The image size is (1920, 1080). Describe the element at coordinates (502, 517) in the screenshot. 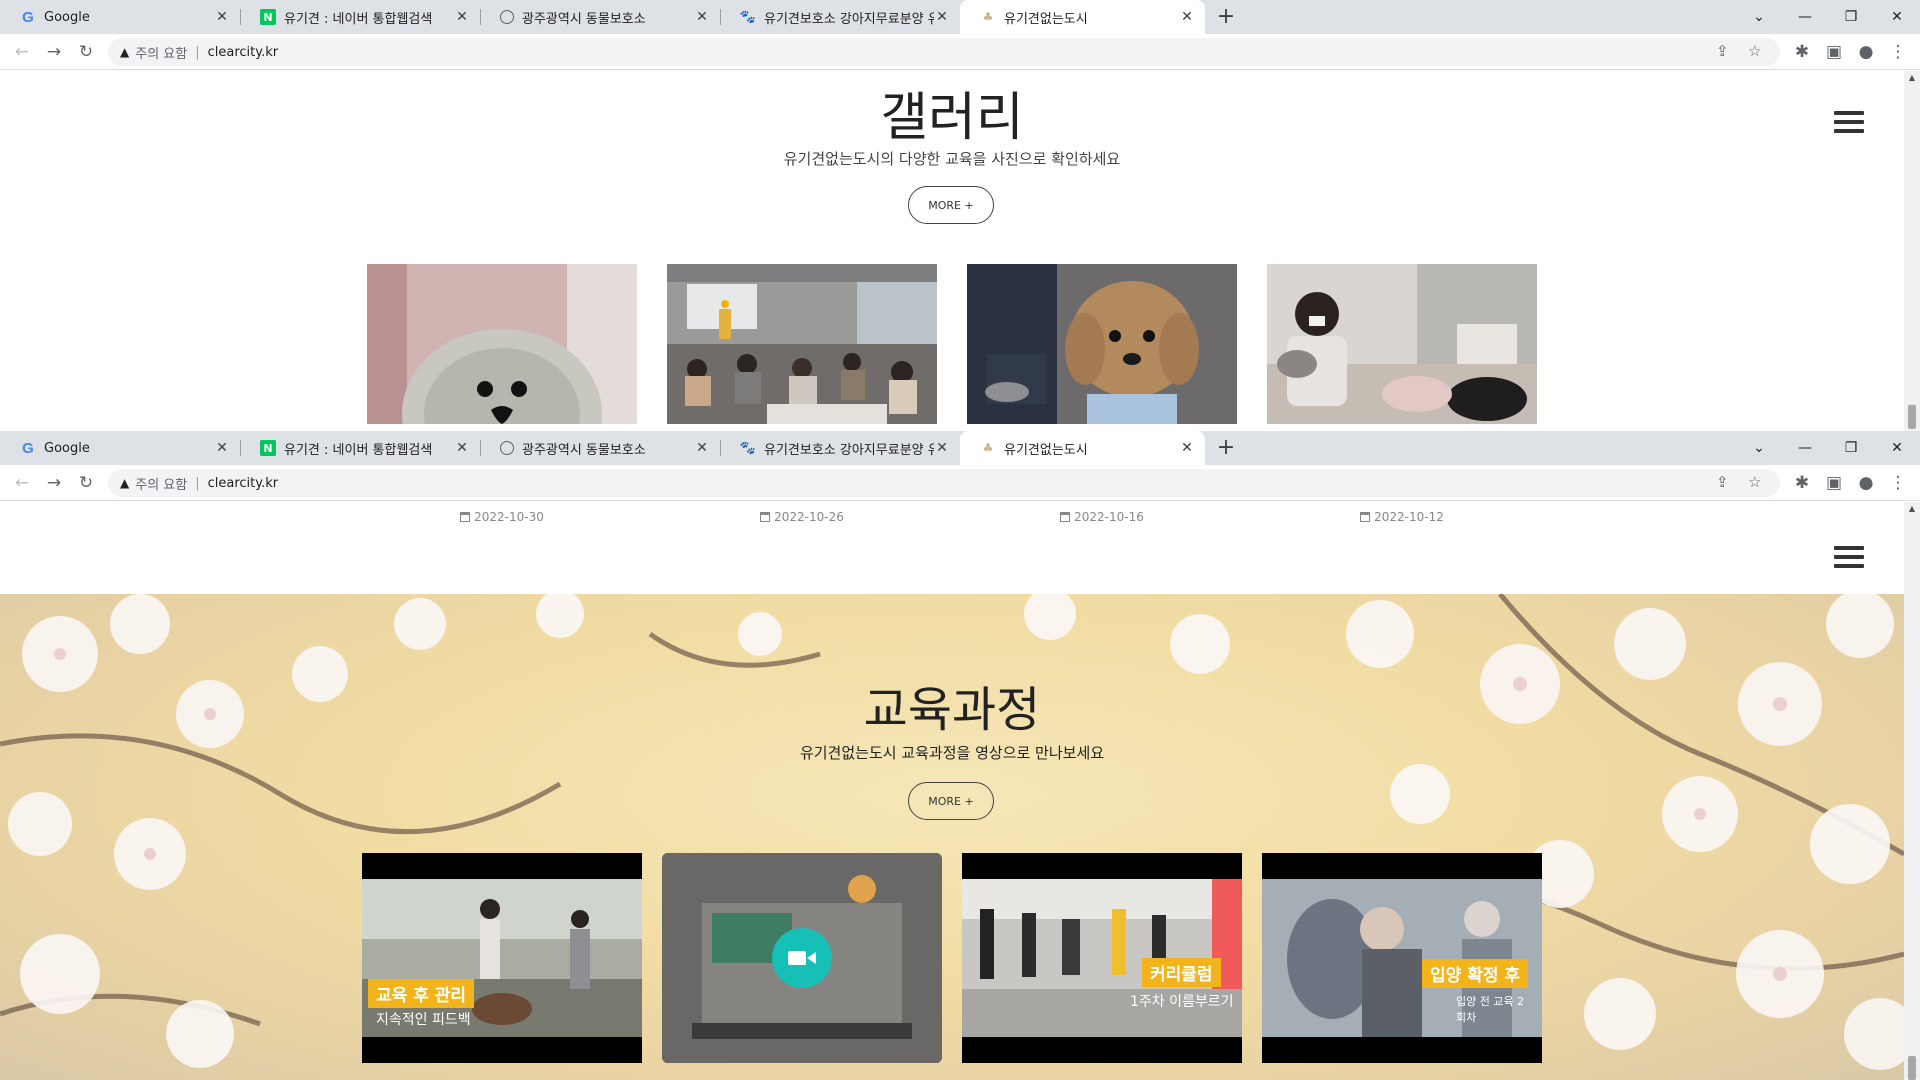

I see `gallery-date-1: 2022-10-30` at that location.